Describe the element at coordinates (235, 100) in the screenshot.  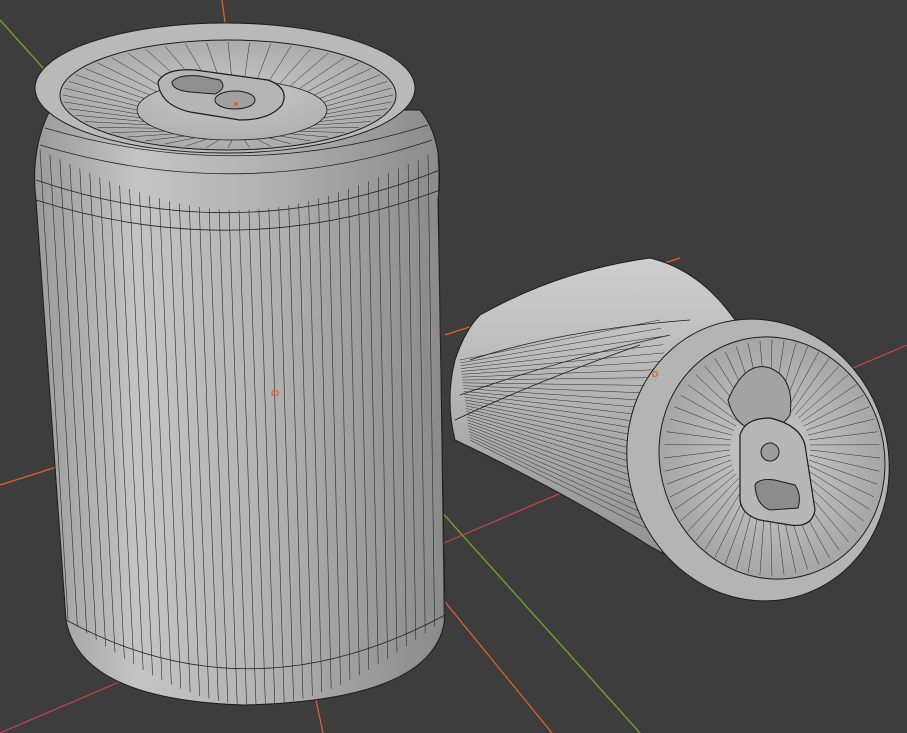
I see `upright-can-rivet` at that location.